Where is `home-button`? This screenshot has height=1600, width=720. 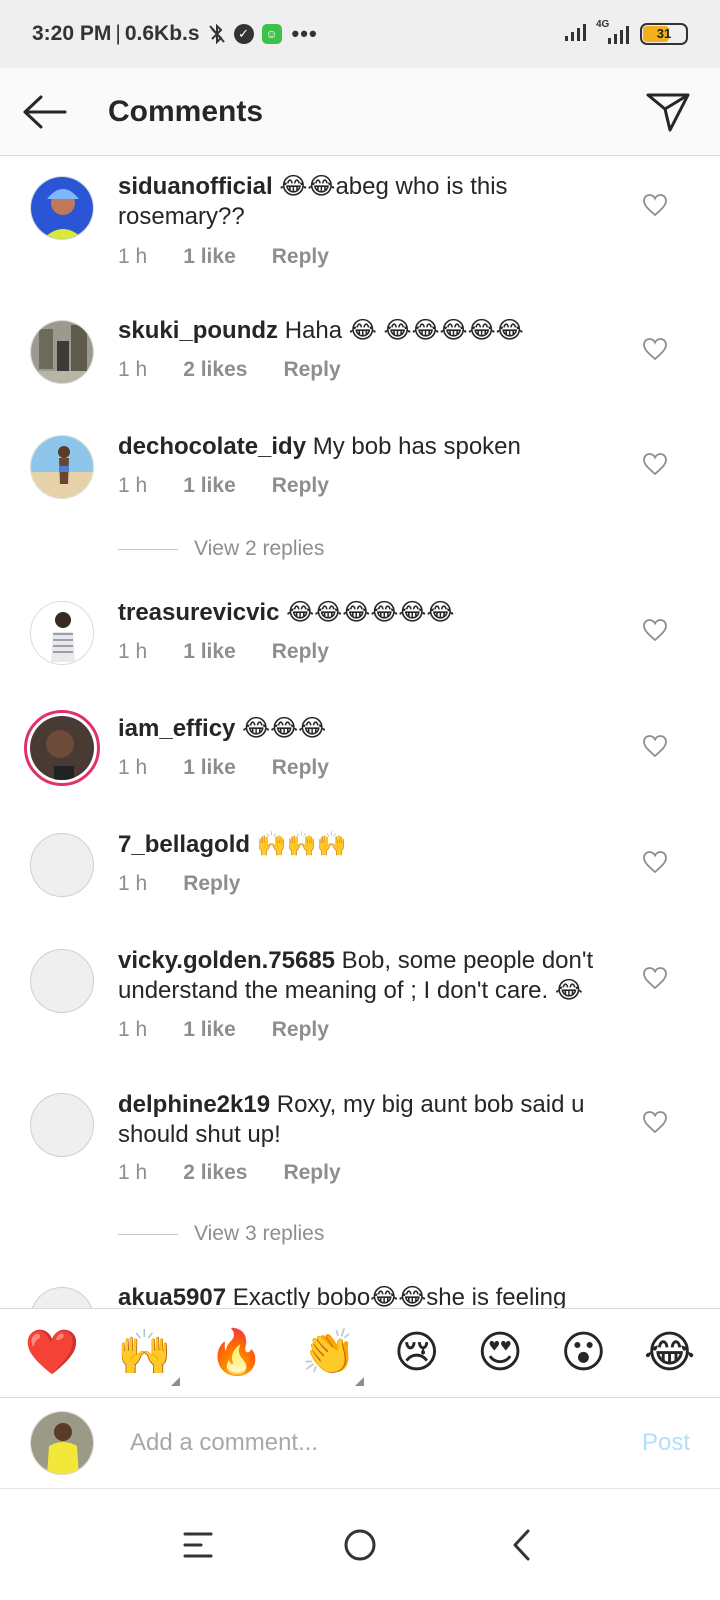 home-button is located at coordinates (360, 1545).